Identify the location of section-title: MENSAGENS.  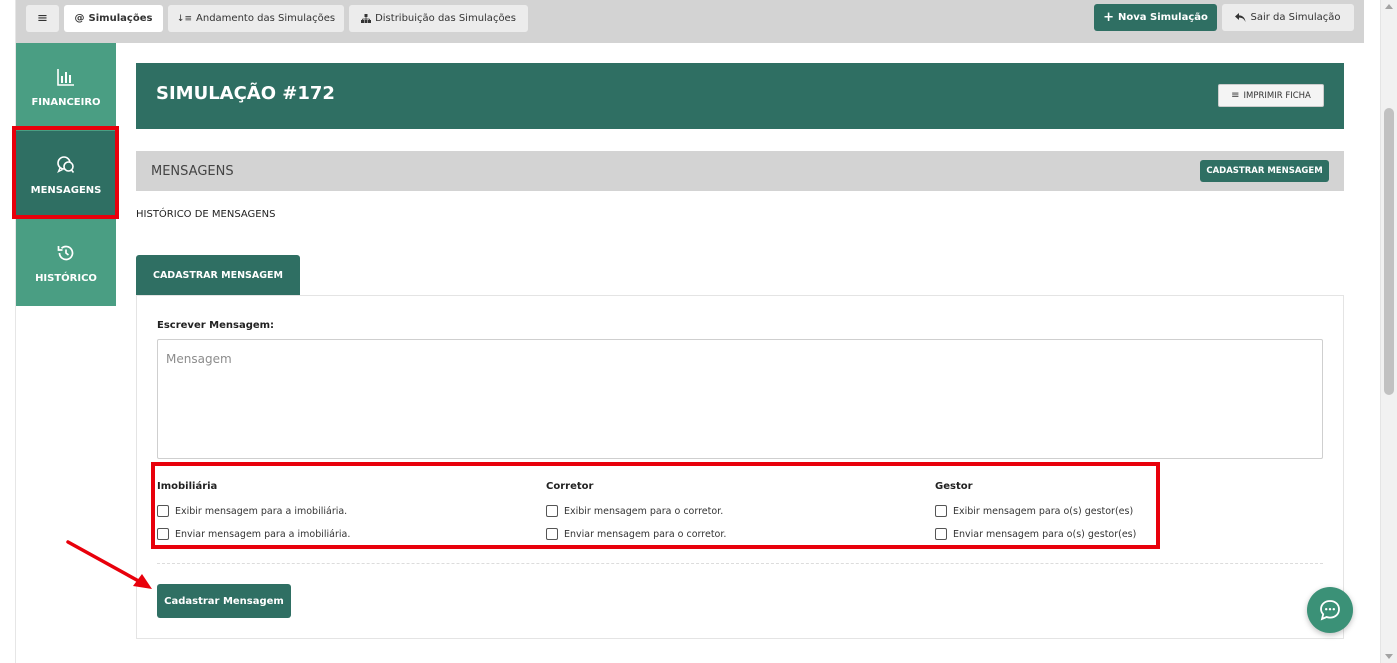
(192, 171).